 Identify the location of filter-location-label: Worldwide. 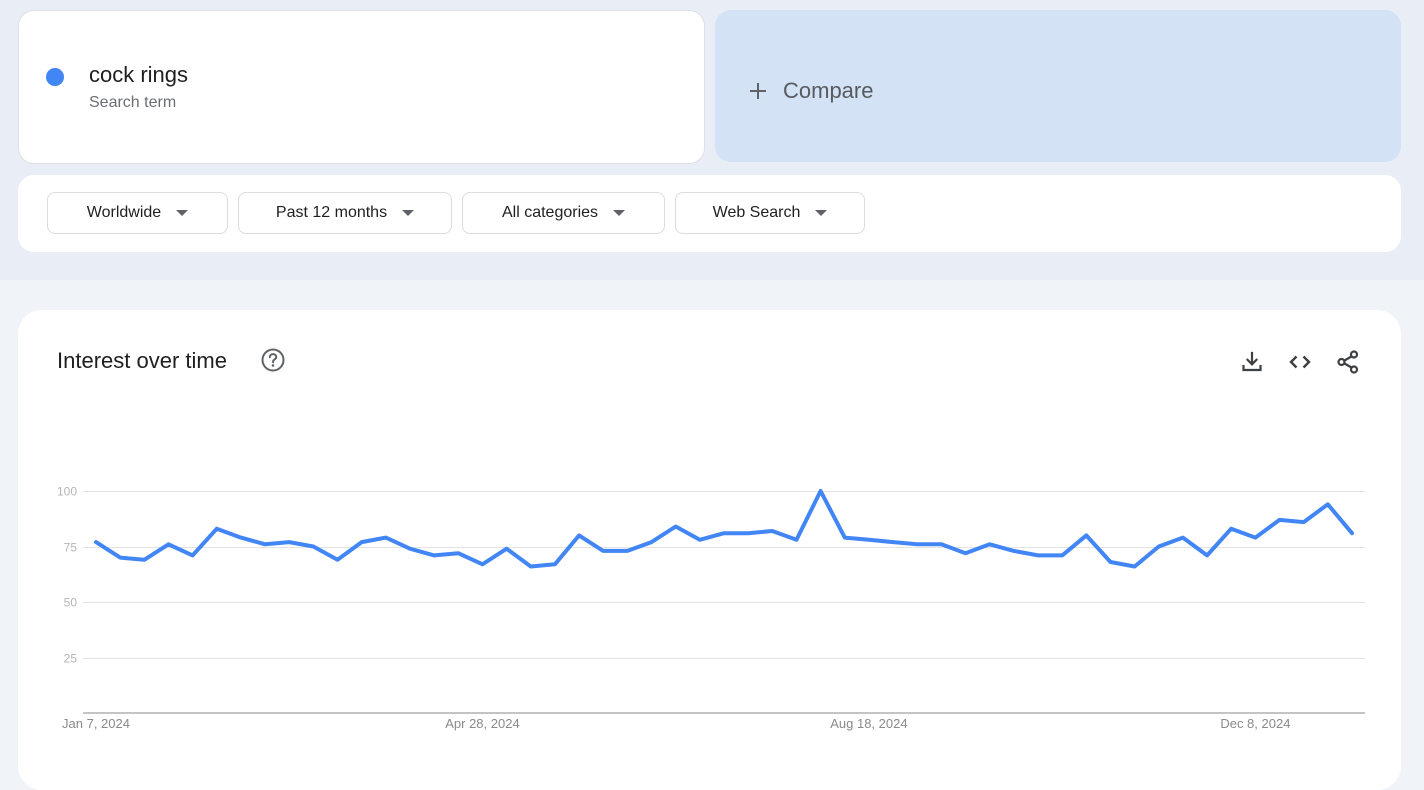
(124, 212).